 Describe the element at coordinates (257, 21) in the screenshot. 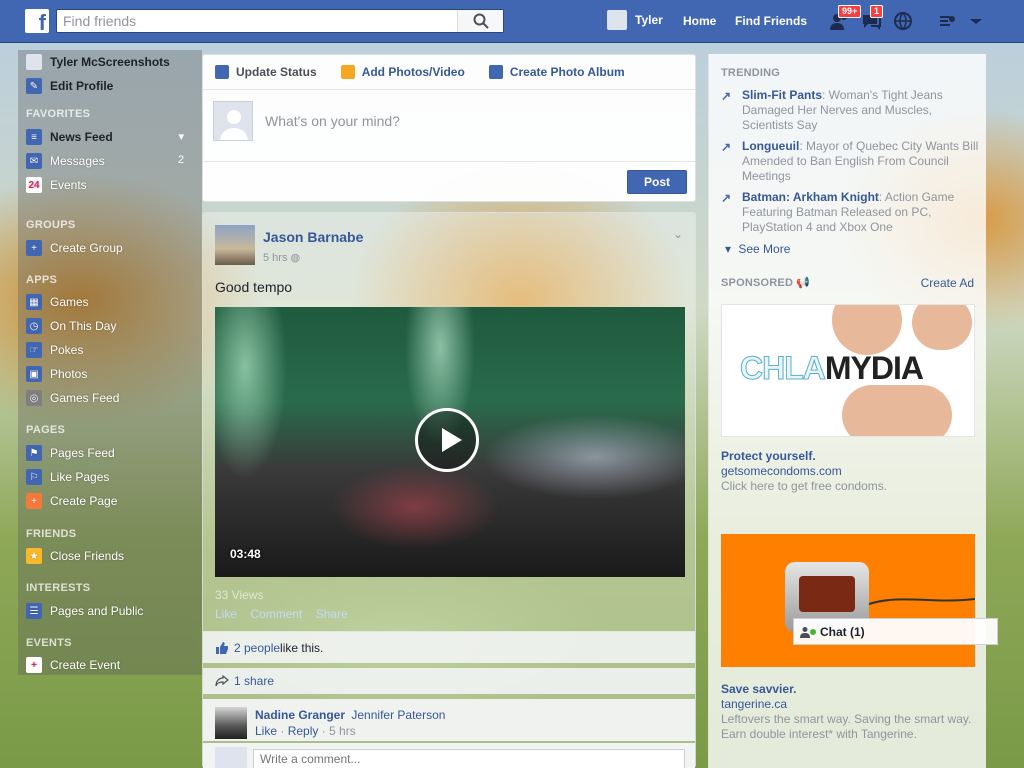

I see `search-input` at that location.